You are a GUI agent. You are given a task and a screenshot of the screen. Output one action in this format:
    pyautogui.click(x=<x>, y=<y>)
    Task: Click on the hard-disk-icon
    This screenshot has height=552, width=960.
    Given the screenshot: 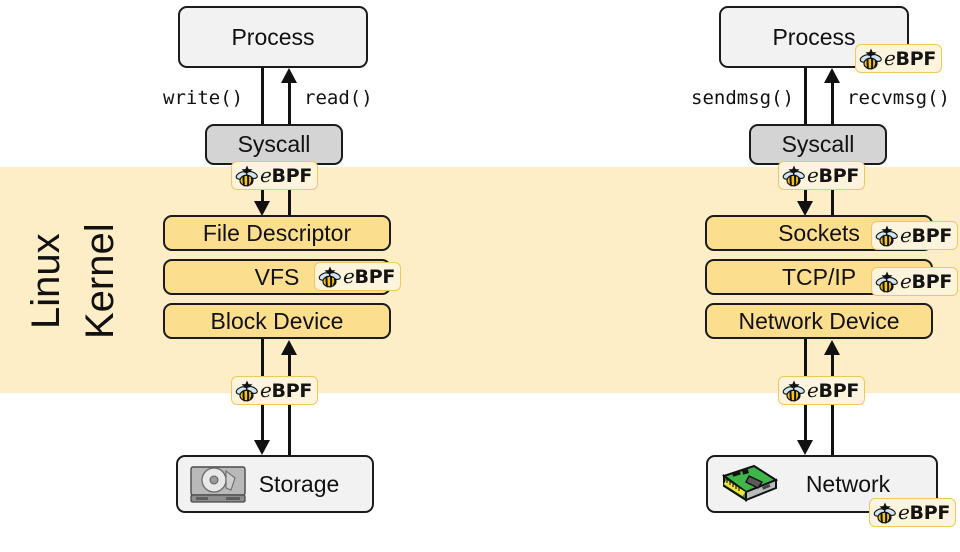 What is the action you would take?
    pyautogui.click(x=219, y=484)
    